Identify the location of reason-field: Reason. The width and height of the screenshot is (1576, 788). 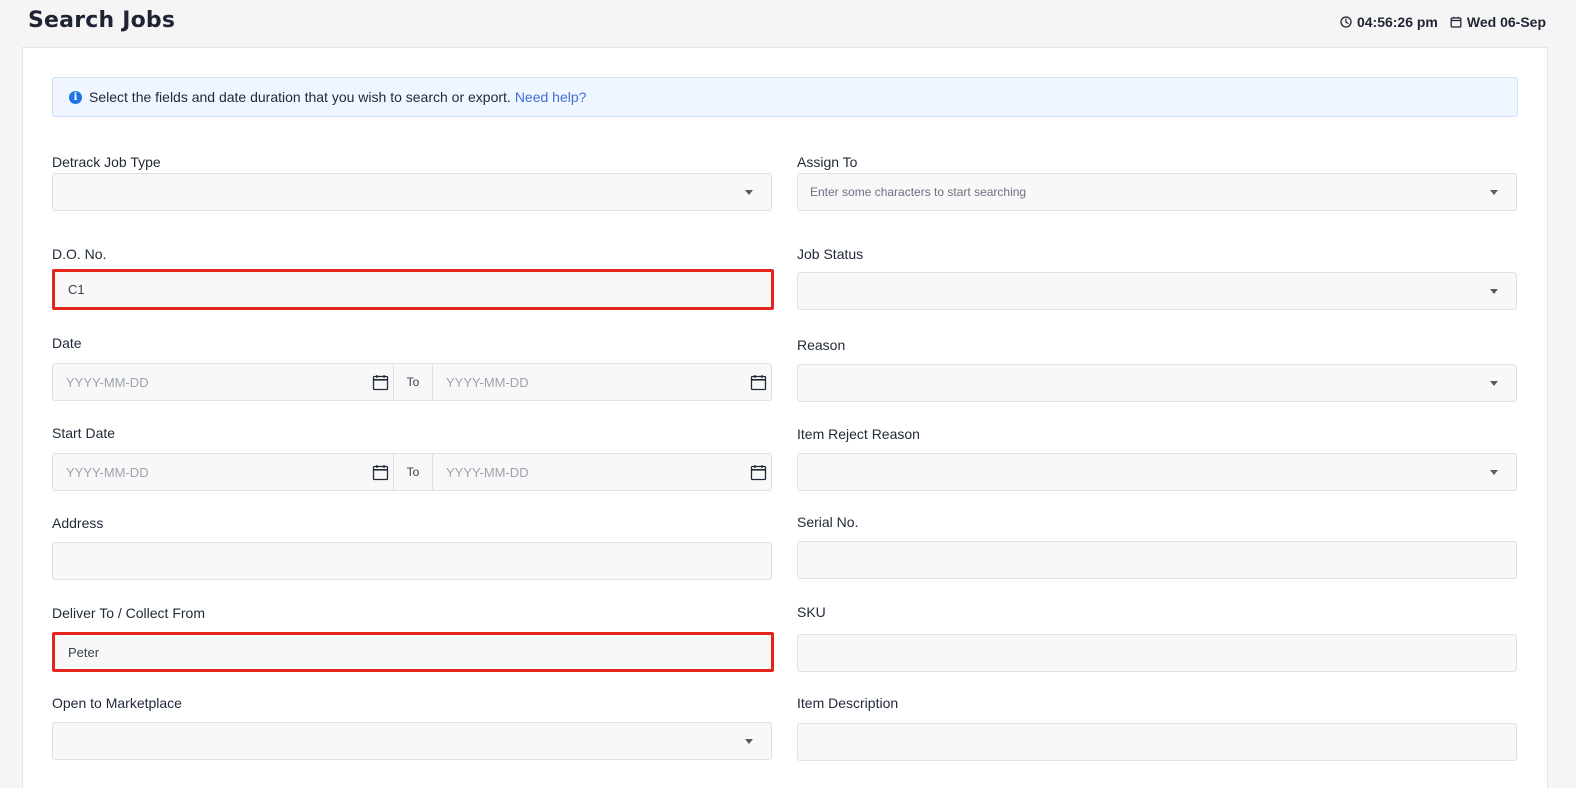
(1157, 369).